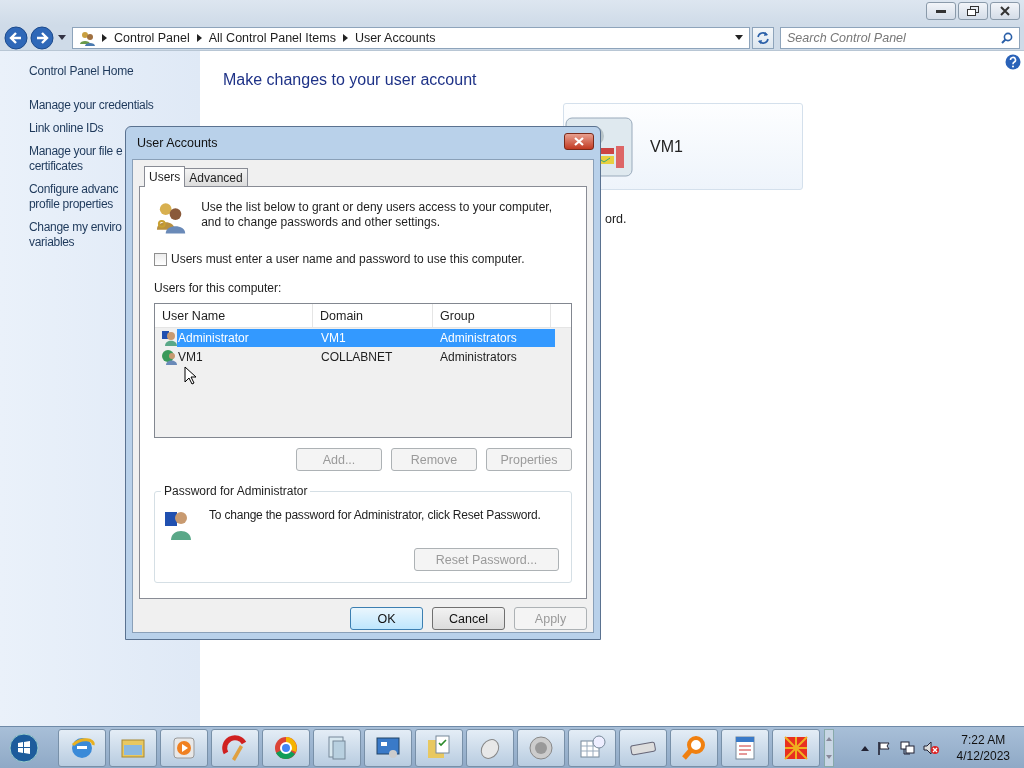  Describe the element at coordinates (348, 259) in the screenshot. I see `checkbox-label: Users must enter a user name and password to use this computer.` at that location.